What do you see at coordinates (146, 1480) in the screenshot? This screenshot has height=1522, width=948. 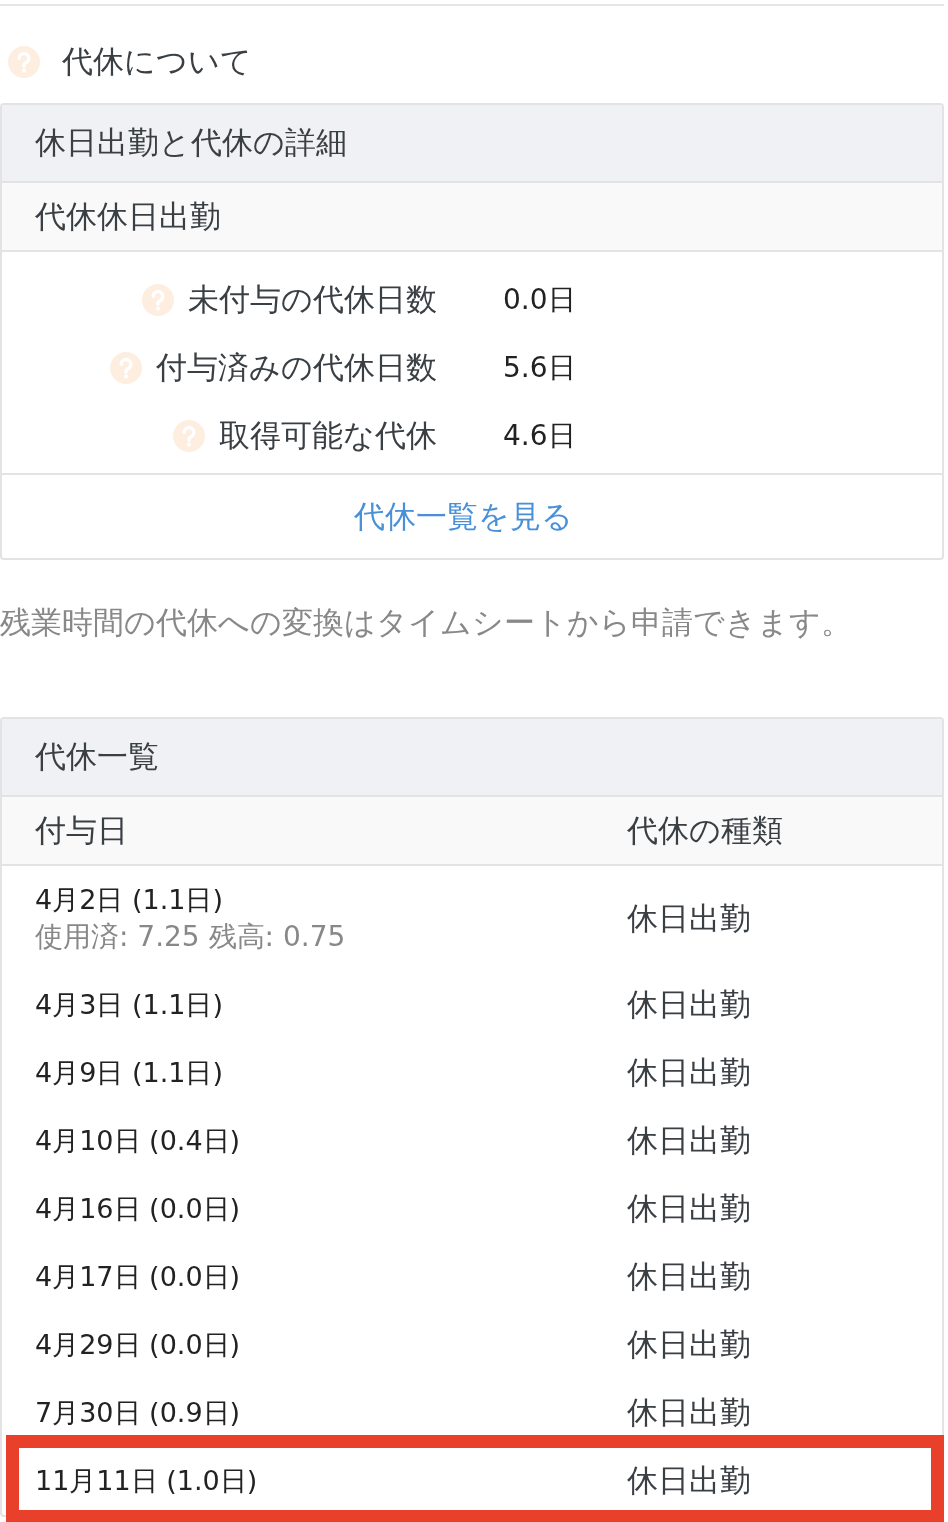 I see `grant-date: 11月11日 (1.0日)` at bounding box center [146, 1480].